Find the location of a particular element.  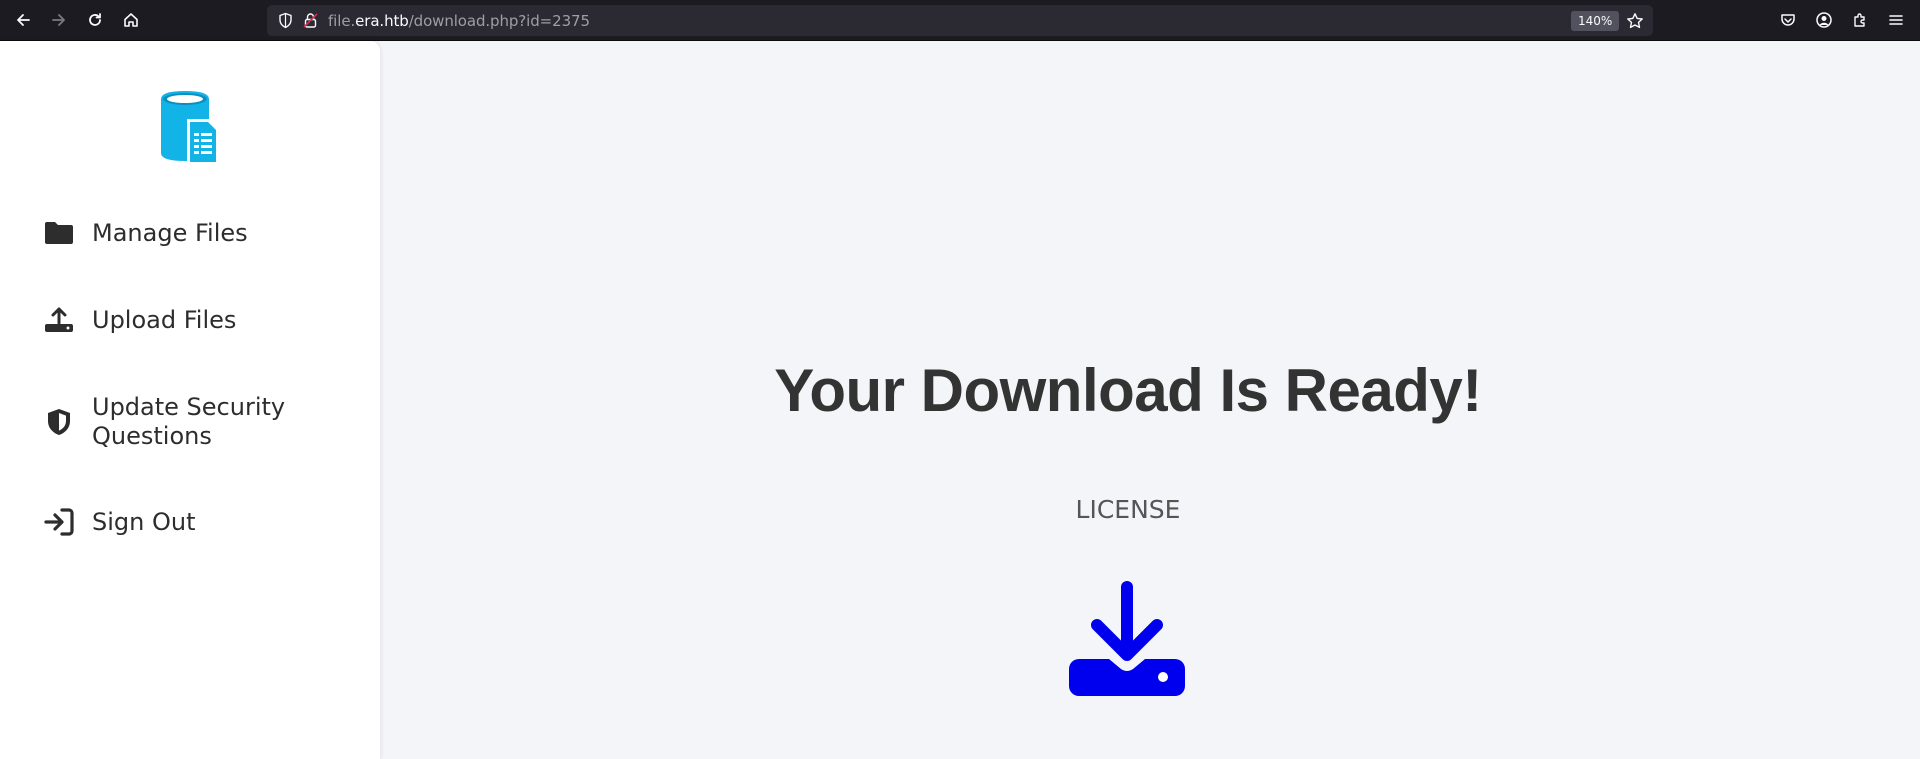

sidebar-item-label: Update Security Questions is located at coordinates (189, 421).